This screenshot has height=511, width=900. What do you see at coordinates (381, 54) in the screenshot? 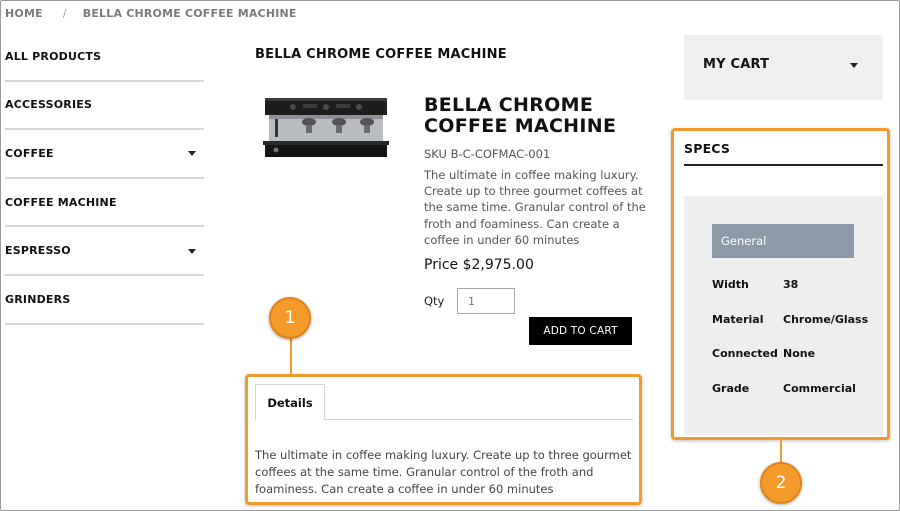
I see `page-title: BELLA CHROME COFFEE MACHINE` at bounding box center [381, 54].